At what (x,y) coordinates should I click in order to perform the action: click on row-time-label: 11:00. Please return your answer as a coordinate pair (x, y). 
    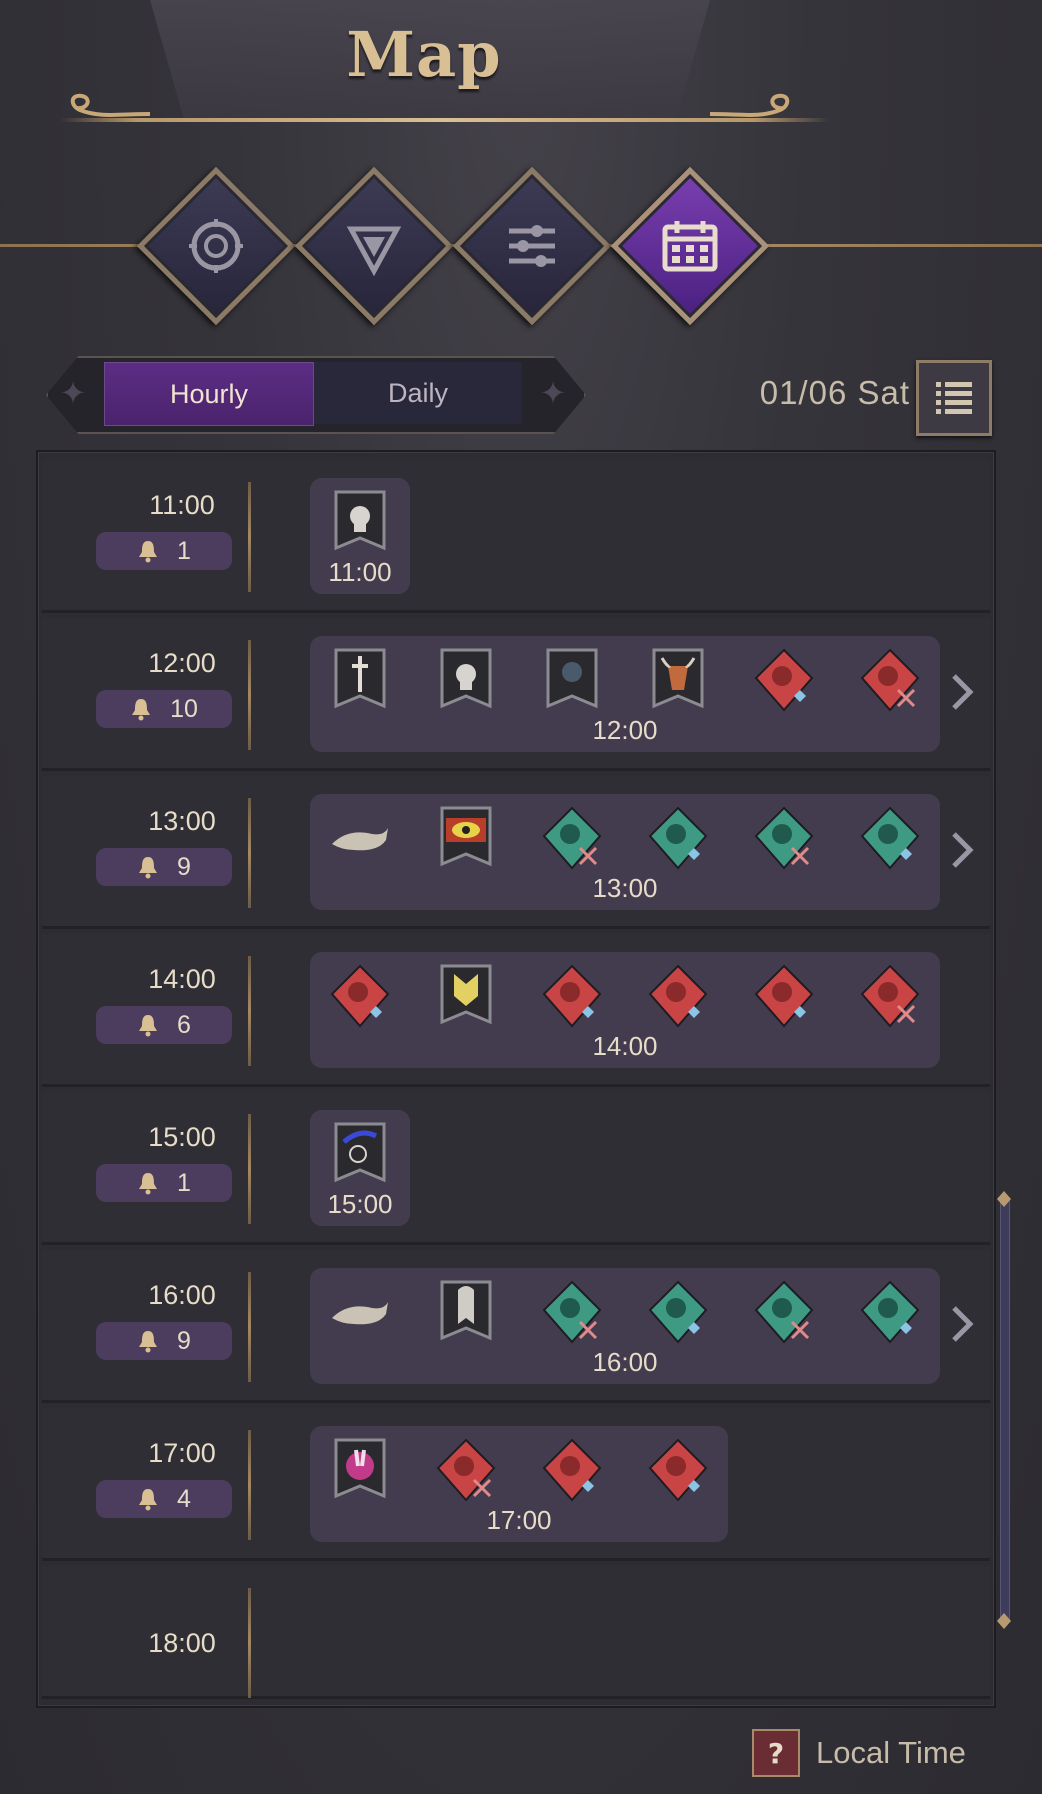
    Looking at the image, I should click on (182, 505).